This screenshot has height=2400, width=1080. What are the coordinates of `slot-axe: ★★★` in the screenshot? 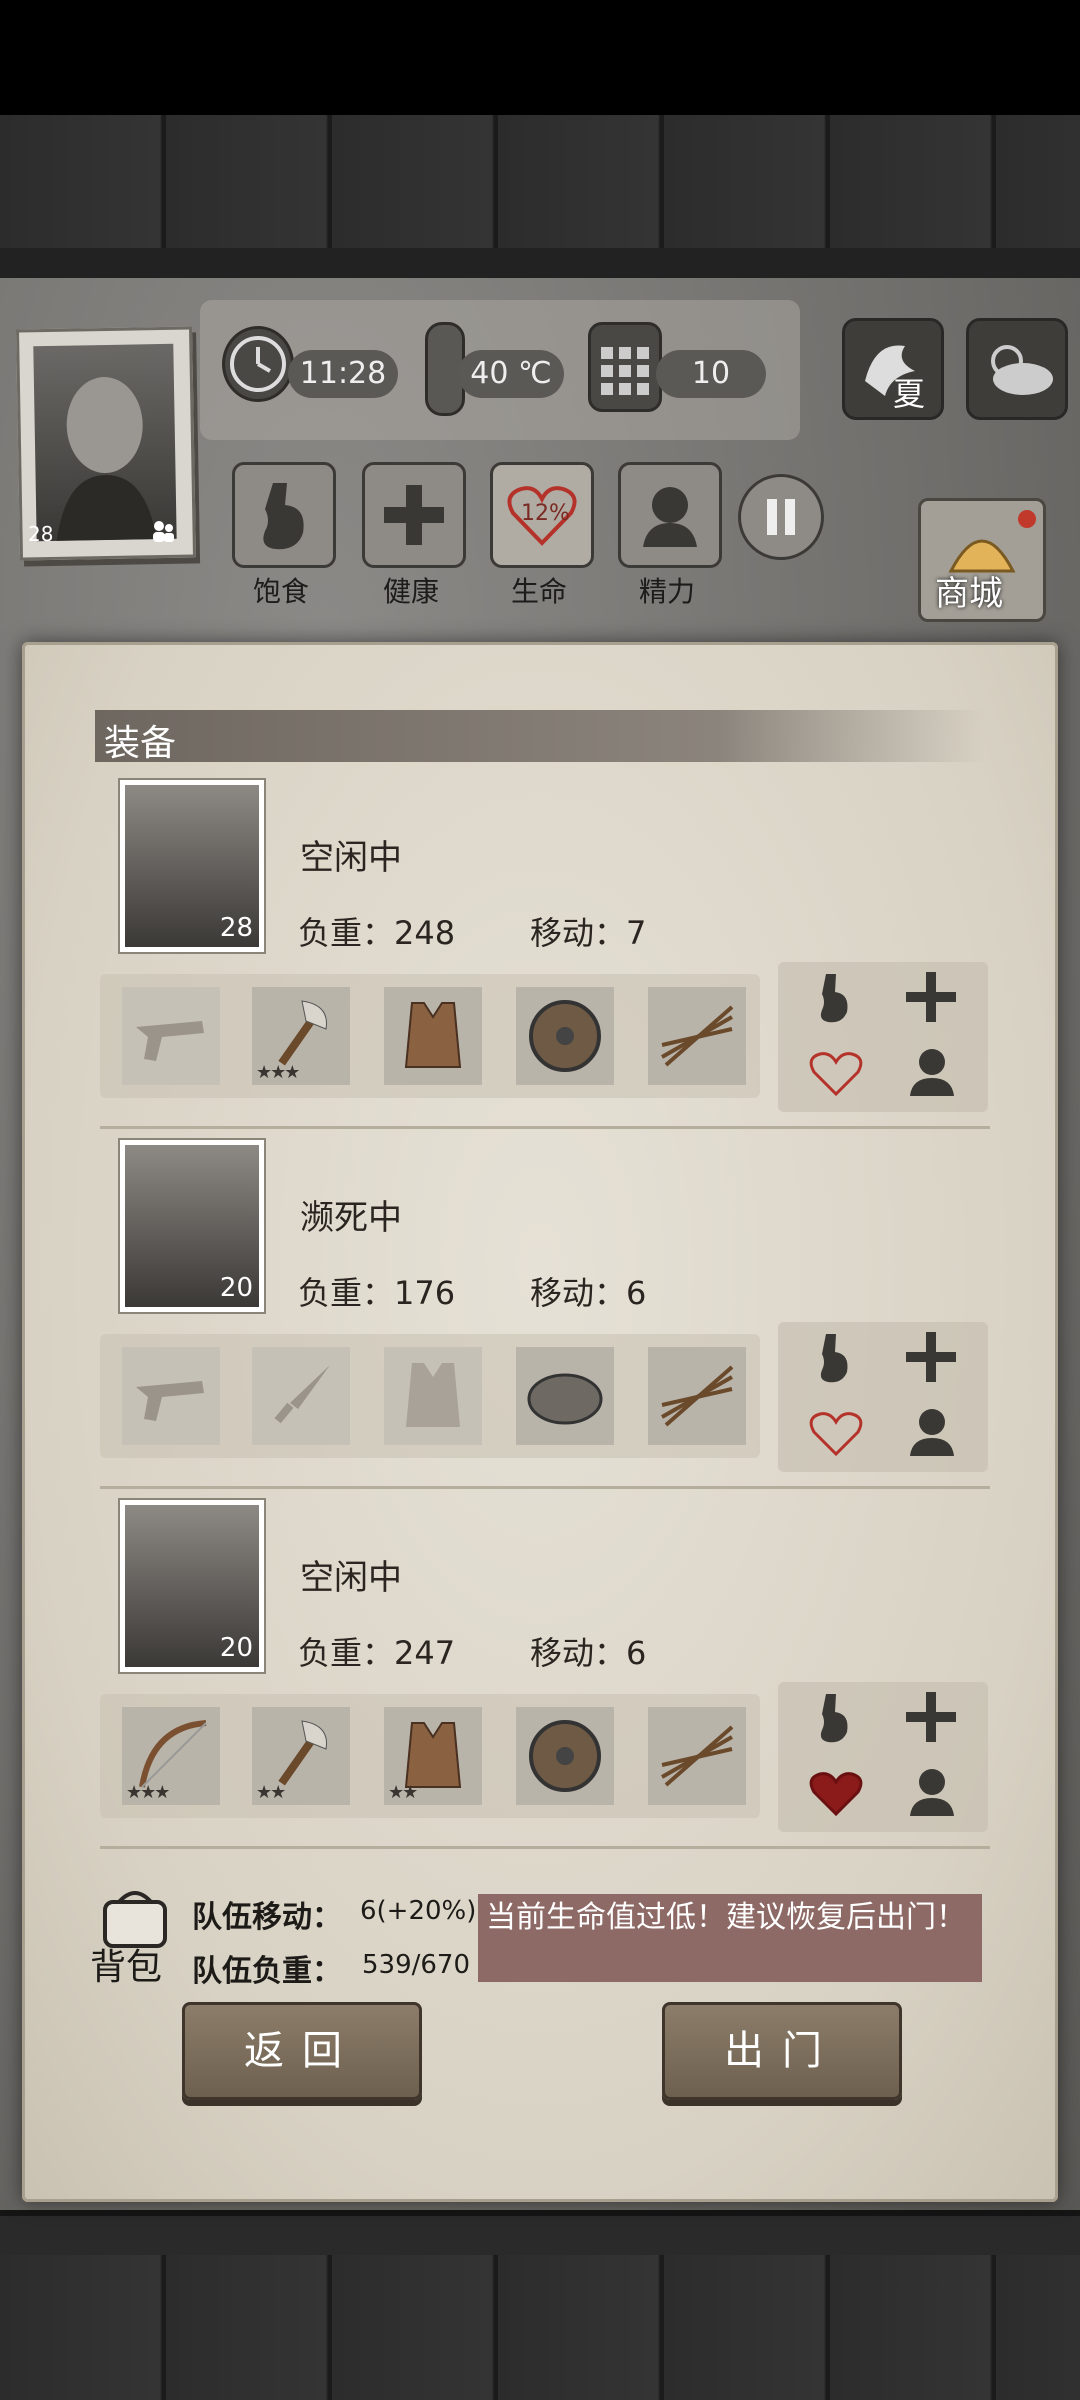 It's located at (301, 1036).